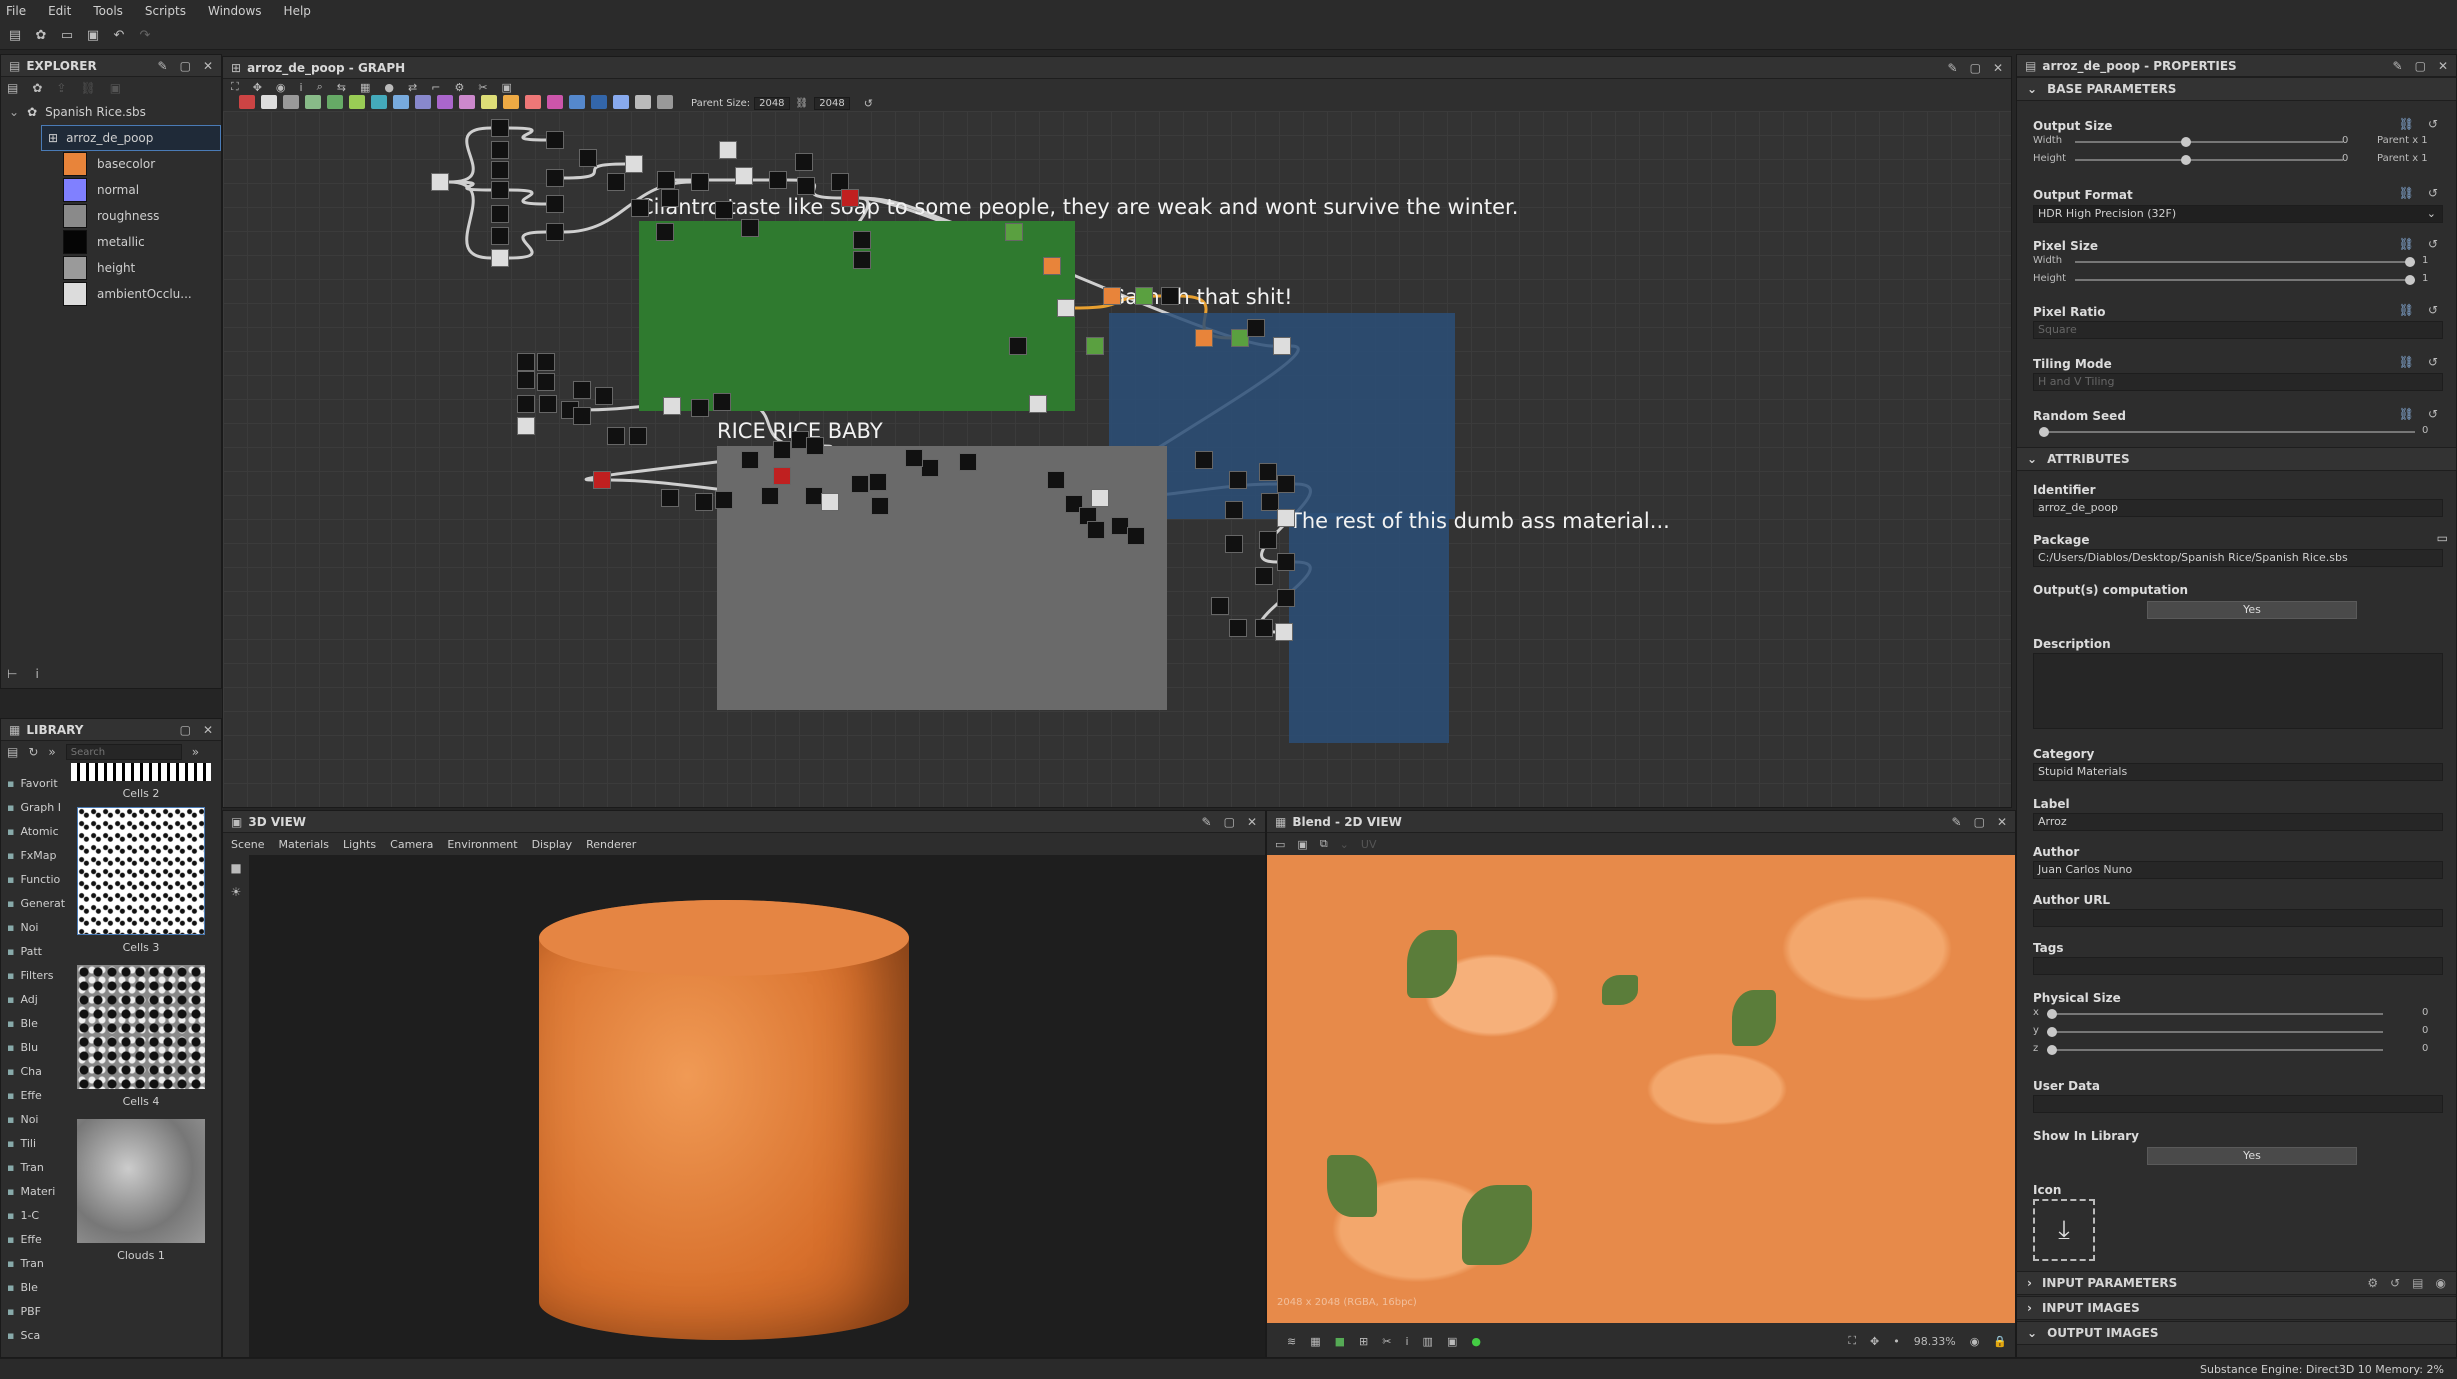 This screenshot has height=1379, width=2457. What do you see at coordinates (59, 11) in the screenshot?
I see `menu-edit: Edit` at bounding box center [59, 11].